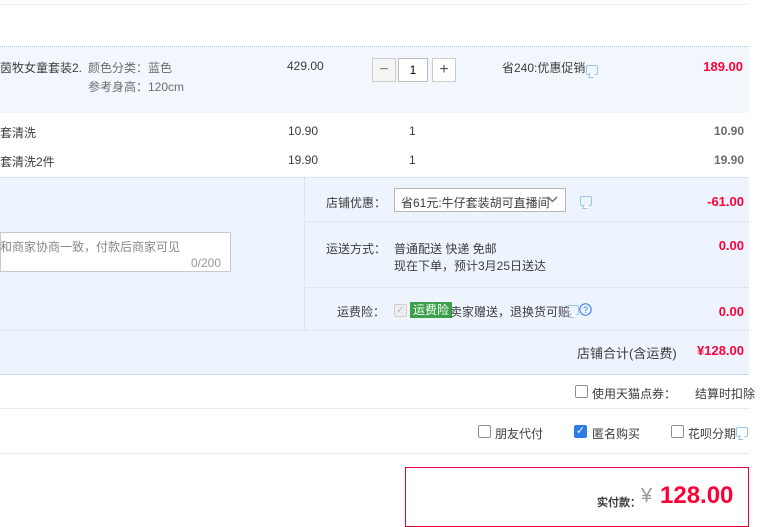  What do you see at coordinates (580, 431) in the screenshot?
I see `anonymous-purchase-checkbox: ✓` at bounding box center [580, 431].